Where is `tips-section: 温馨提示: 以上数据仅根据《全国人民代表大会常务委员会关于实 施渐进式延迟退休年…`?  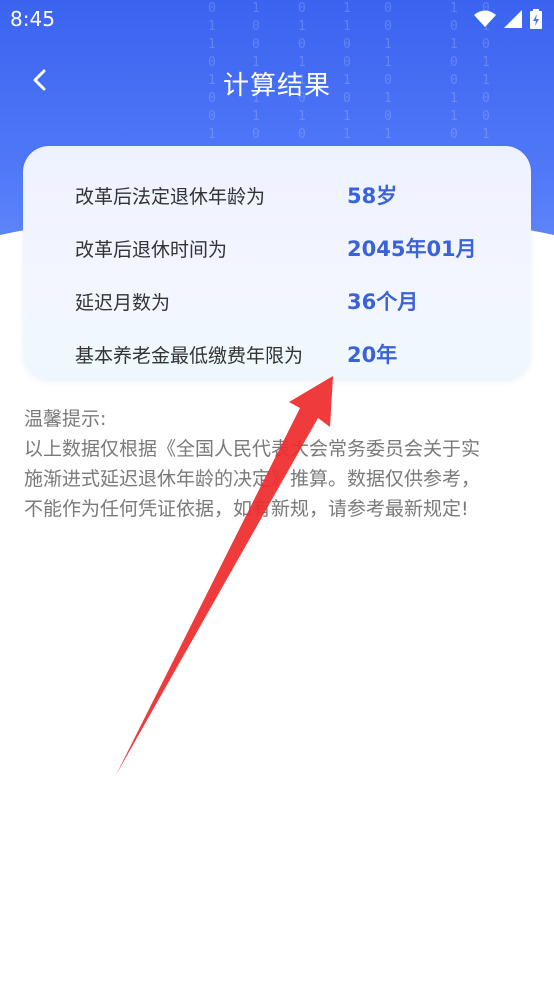 tips-section: 温馨提示: 以上数据仅根据《全国人民代表大会常务委员会关于实 施渐进式延迟退休年… is located at coordinates (279, 464).